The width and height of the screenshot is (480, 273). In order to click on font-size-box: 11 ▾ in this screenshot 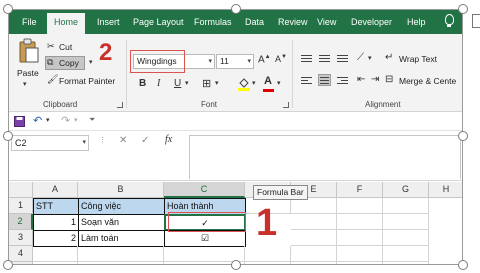, I will do `click(235, 61)`.